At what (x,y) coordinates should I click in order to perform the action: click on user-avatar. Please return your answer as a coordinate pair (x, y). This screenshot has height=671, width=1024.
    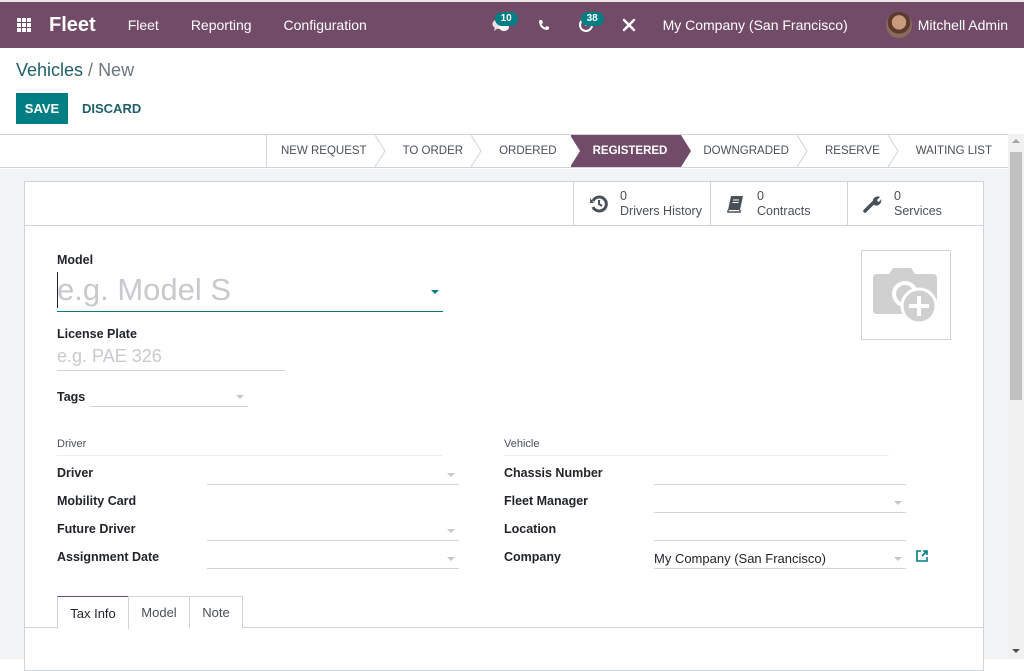
    Looking at the image, I should click on (898, 25).